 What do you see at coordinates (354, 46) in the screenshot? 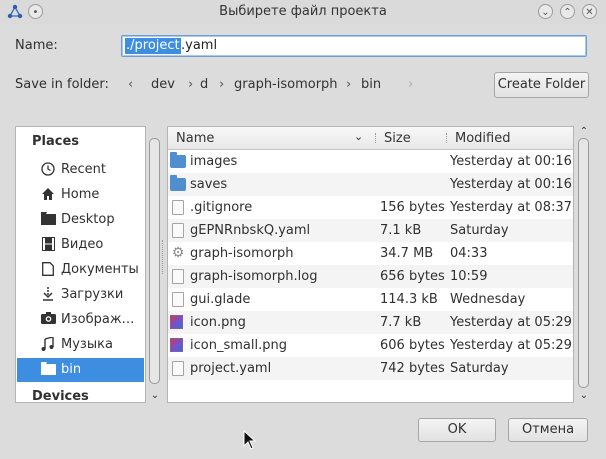
I see `filename-input: ./project .yaml` at bounding box center [354, 46].